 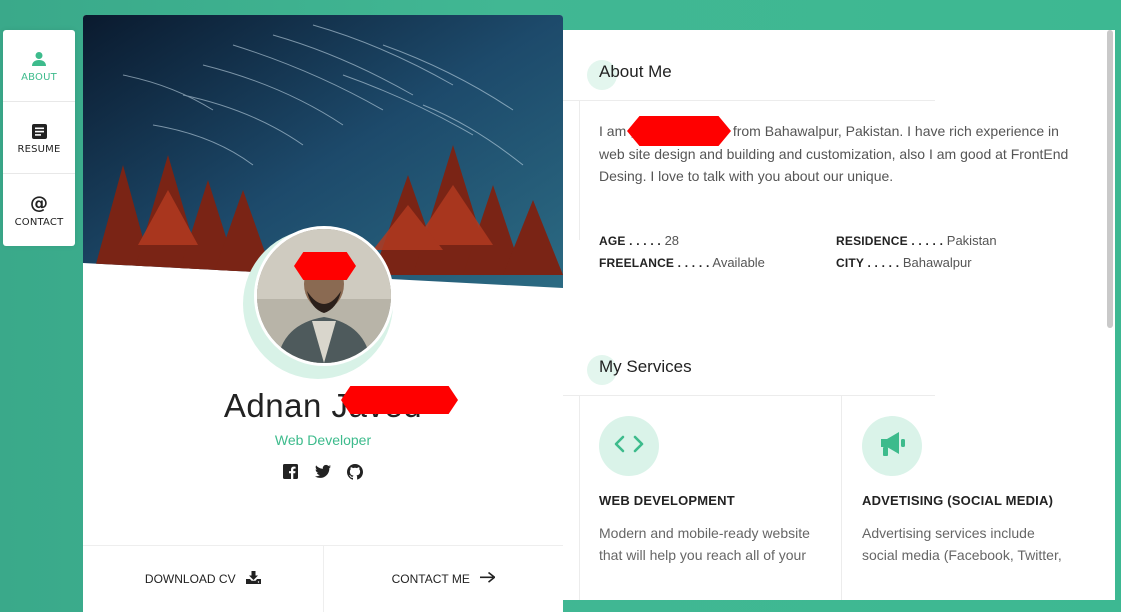 I want to click on avatar, so click(x=324, y=296).